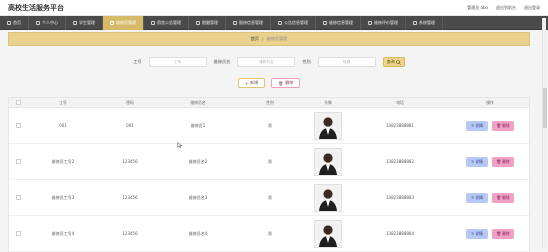  Describe the element at coordinates (269, 39) in the screenshot. I see `breadcrumb: 首页 / 维修员管理` at that location.